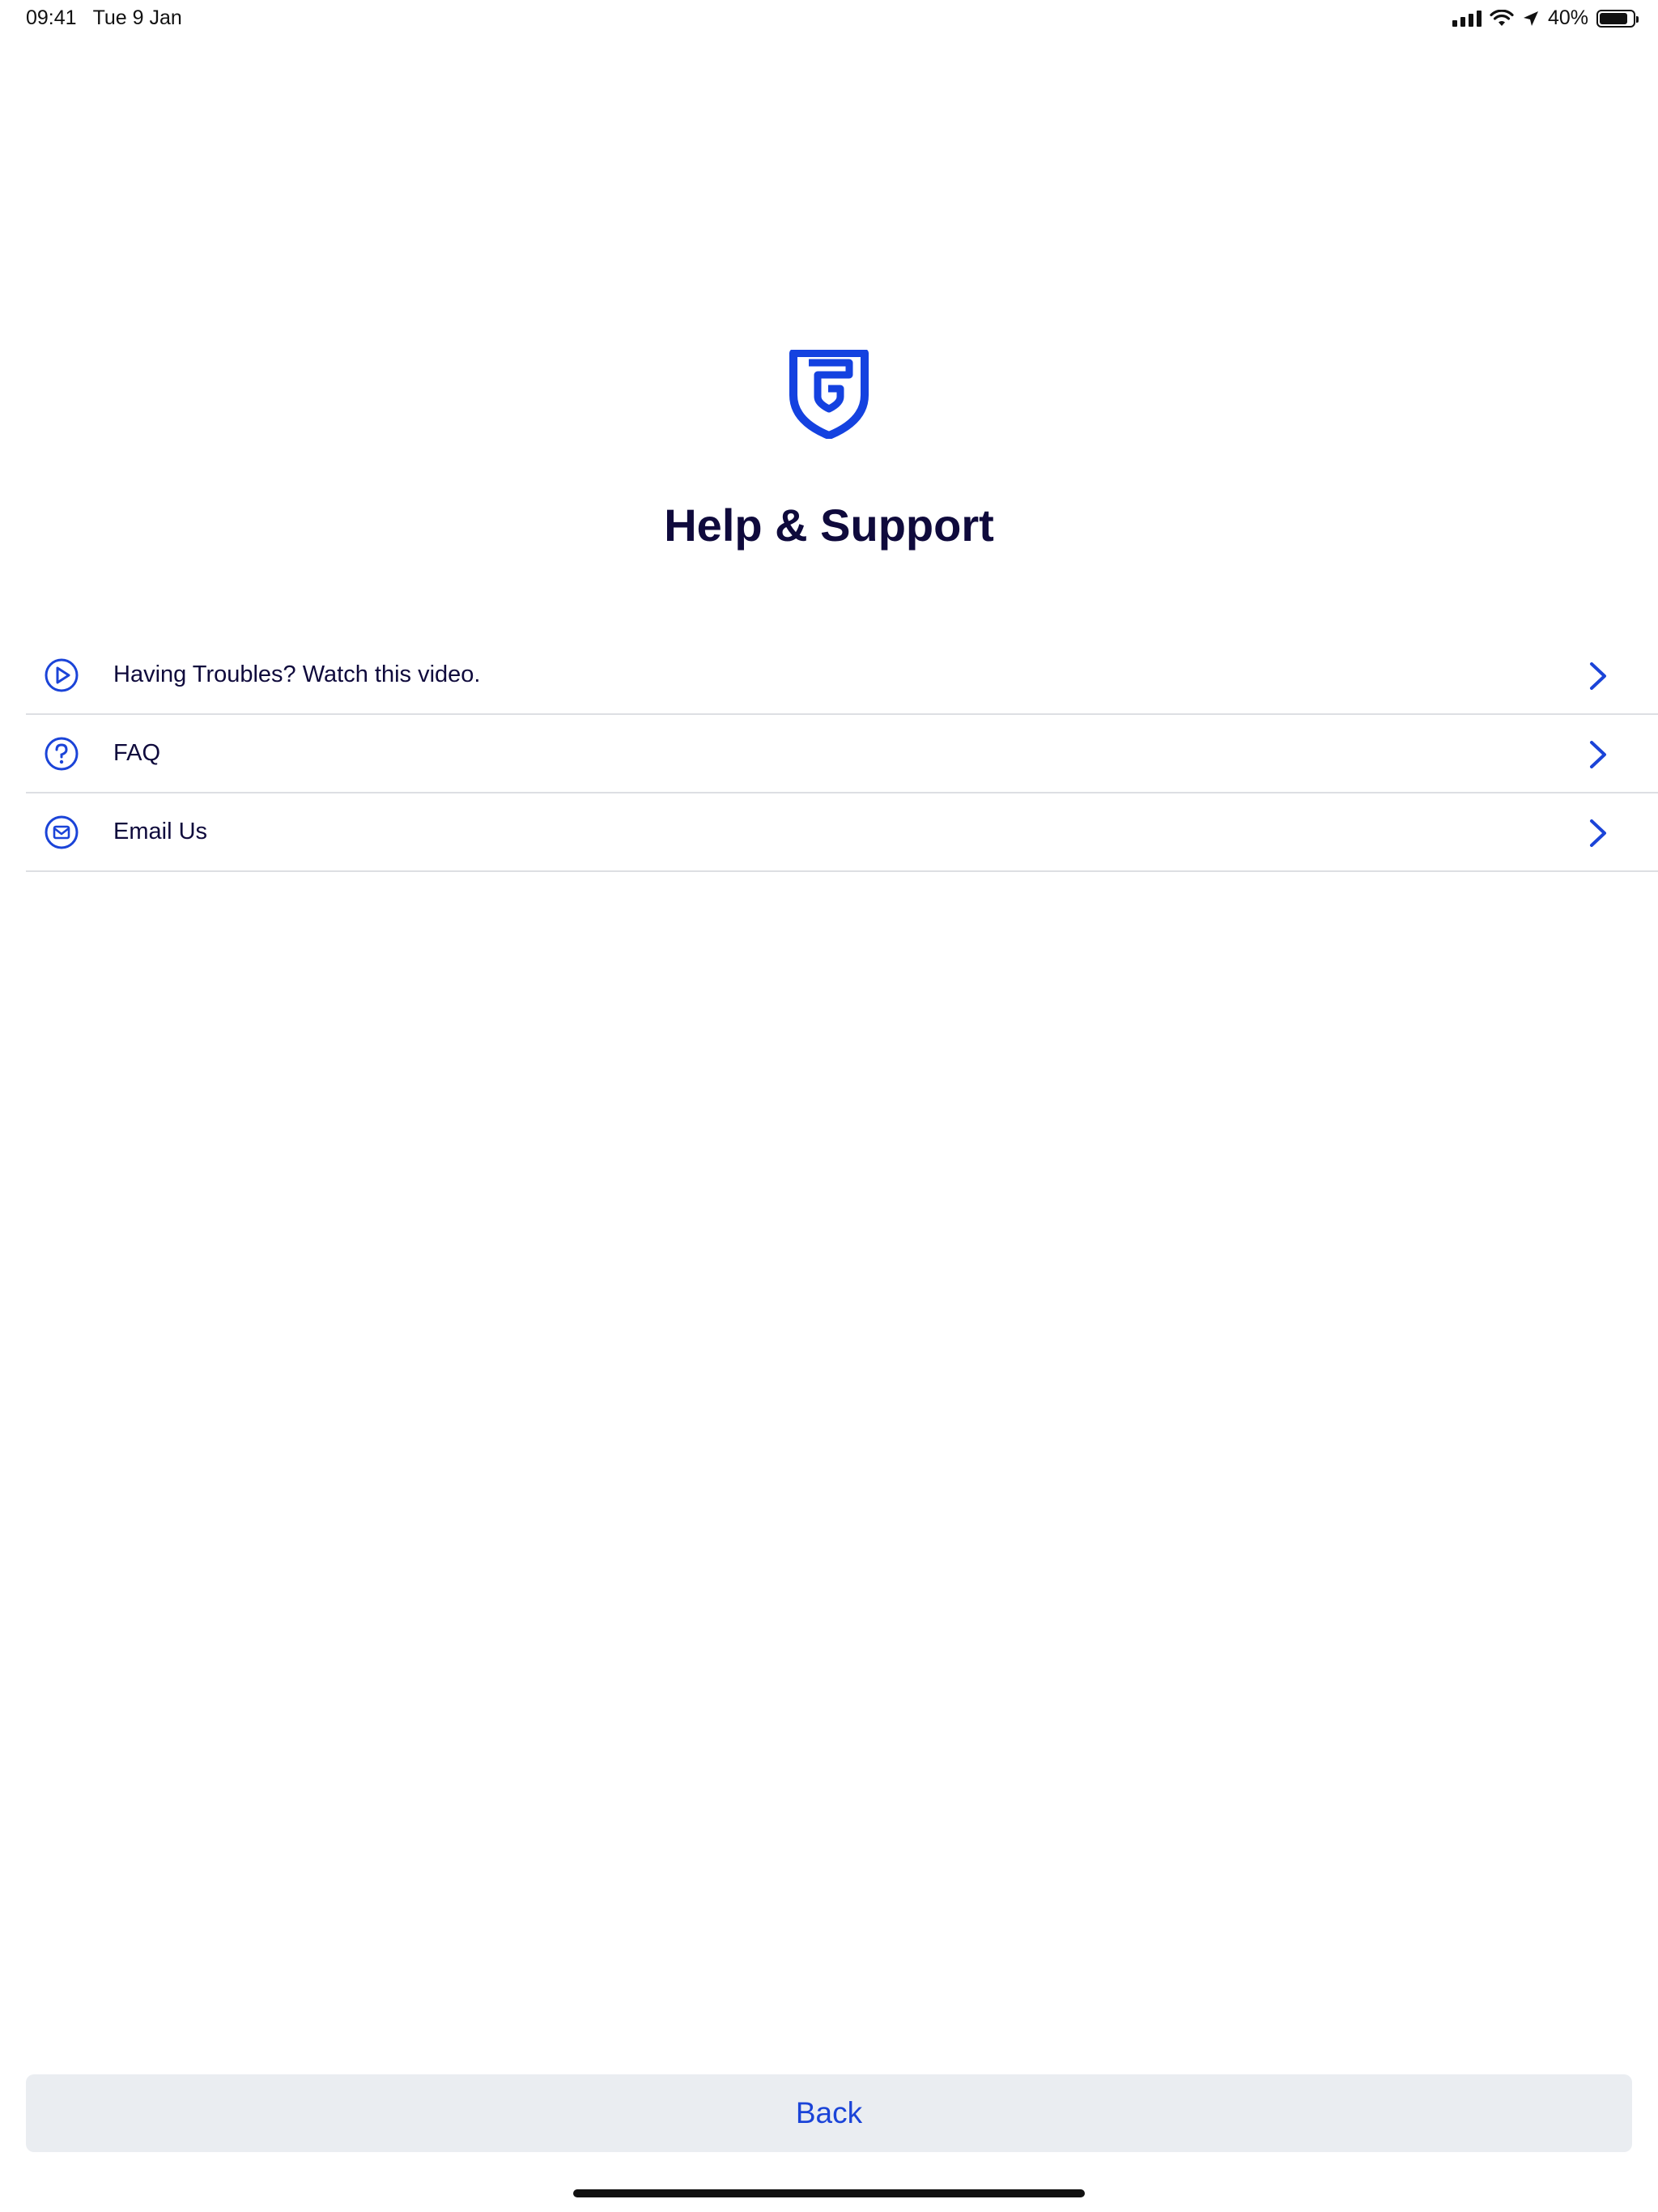 This screenshot has height=2212, width=1658. Describe the element at coordinates (1467, 19) in the screenshot. I see `cellular-signal-icon` at that location.